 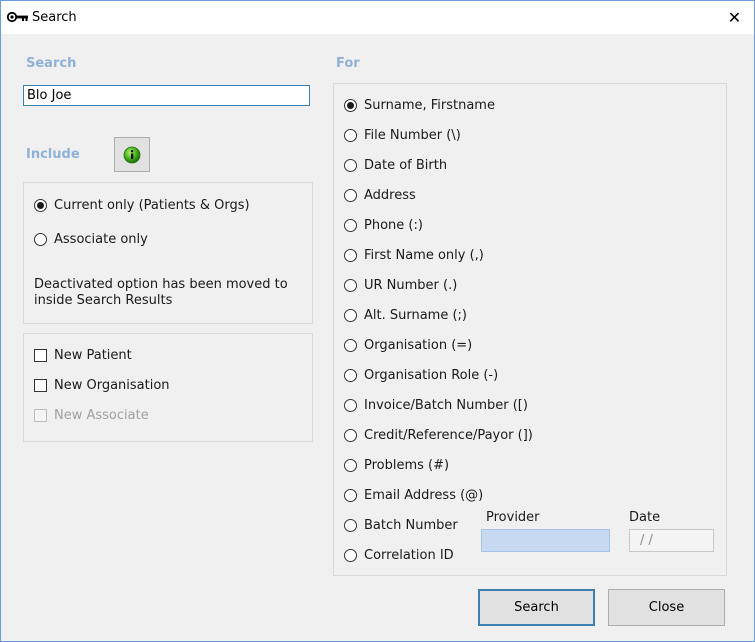 I want to click on new-organisation-checkbox: New Organisation, so click(x=102, y=385).